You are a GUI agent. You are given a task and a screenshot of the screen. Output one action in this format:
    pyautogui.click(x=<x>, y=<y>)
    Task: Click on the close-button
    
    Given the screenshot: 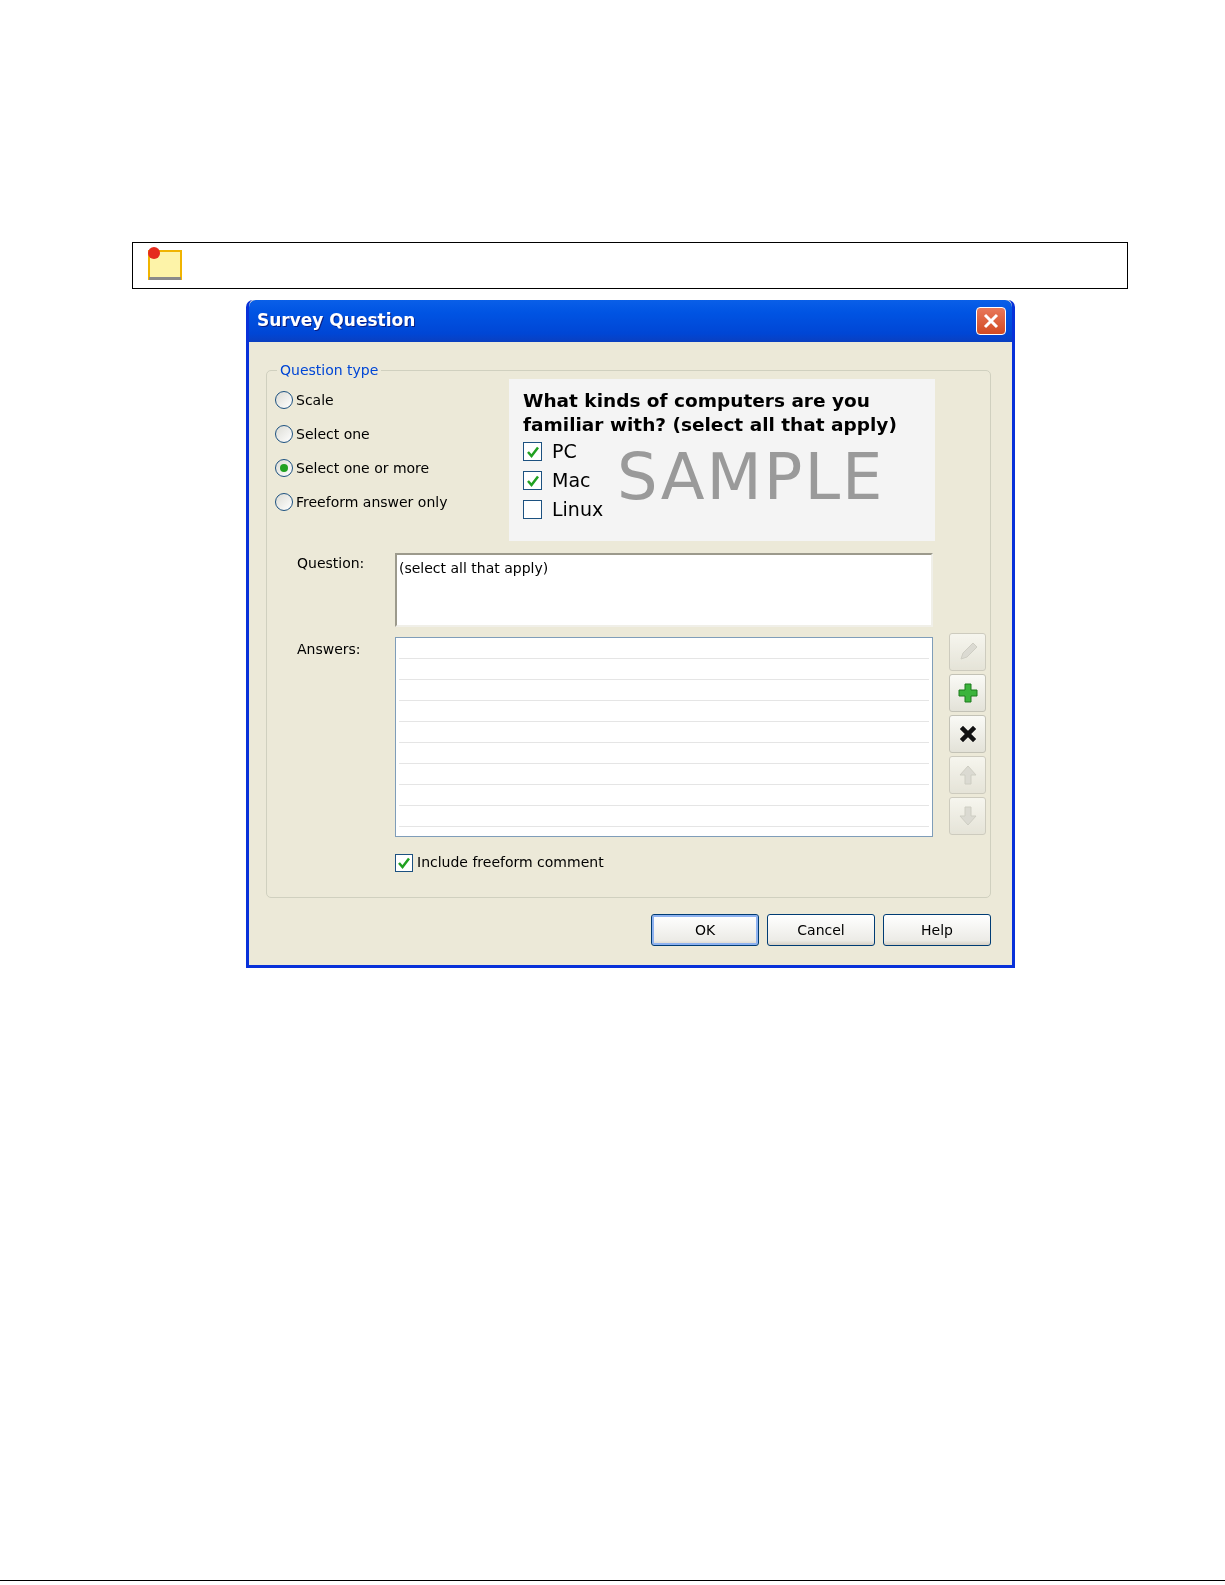 What is the action you would take?
    pyautogui.click(x=991, y=321)
    